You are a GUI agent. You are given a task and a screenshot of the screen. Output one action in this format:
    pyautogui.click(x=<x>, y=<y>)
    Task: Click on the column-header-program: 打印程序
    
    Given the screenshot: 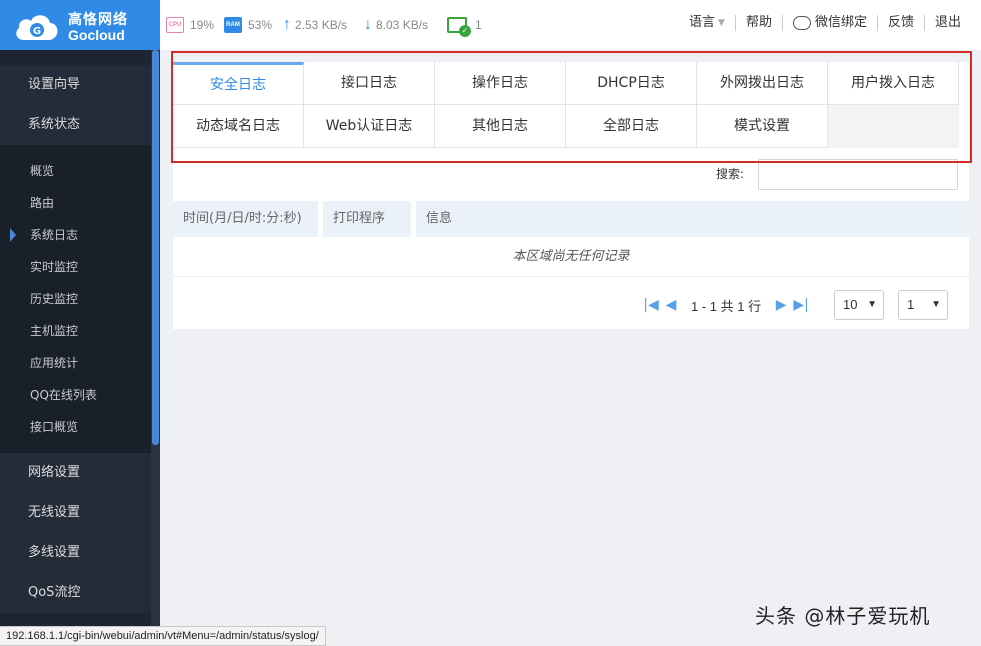 What is the action you would take?
    pyautogui.click(x=369, y=219)
    